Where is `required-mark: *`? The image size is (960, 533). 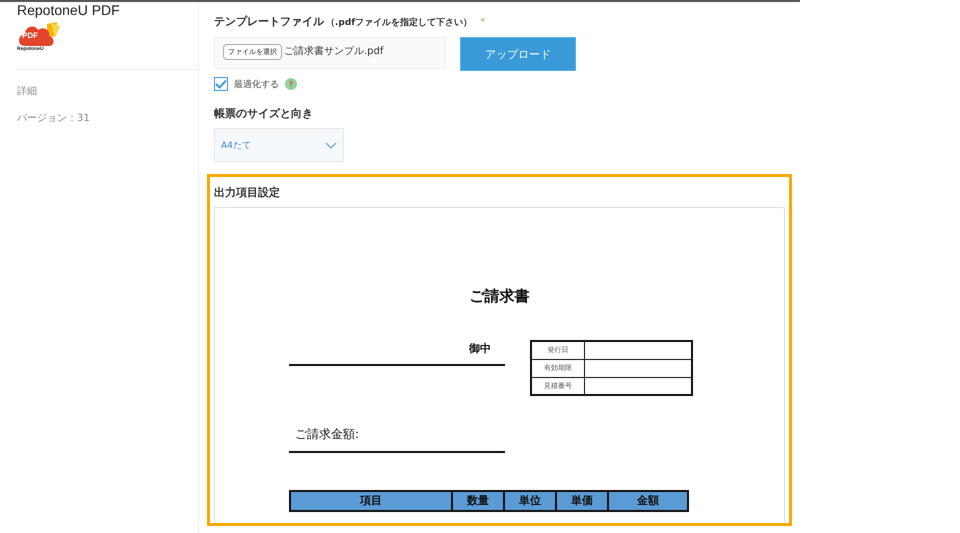
required-mark: * is located at coordinates (483, 22).